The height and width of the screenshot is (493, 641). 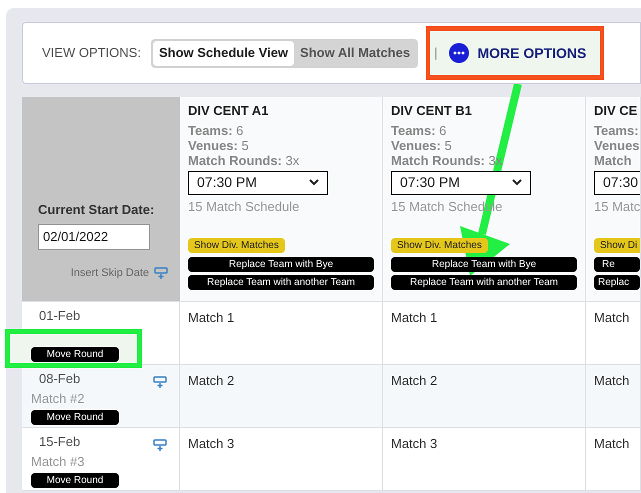 I want to click on schedule-count: 15 Match Schedule, so click(x=244, y=207).